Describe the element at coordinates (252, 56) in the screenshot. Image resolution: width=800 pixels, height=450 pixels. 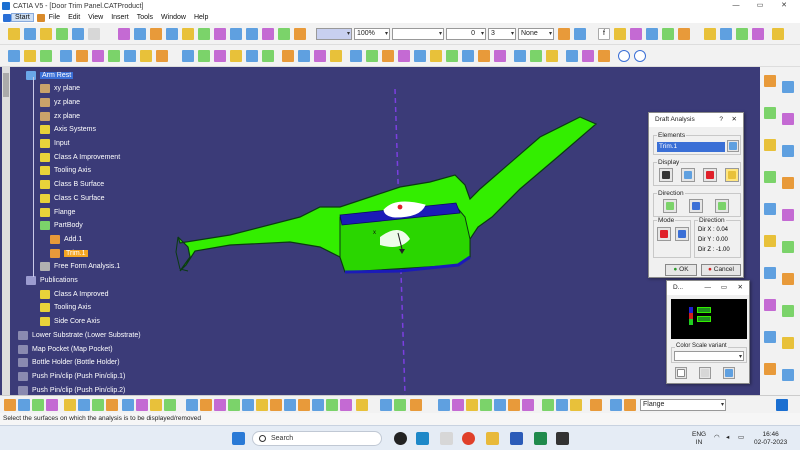
I see `extrapolate-icon` at that location.